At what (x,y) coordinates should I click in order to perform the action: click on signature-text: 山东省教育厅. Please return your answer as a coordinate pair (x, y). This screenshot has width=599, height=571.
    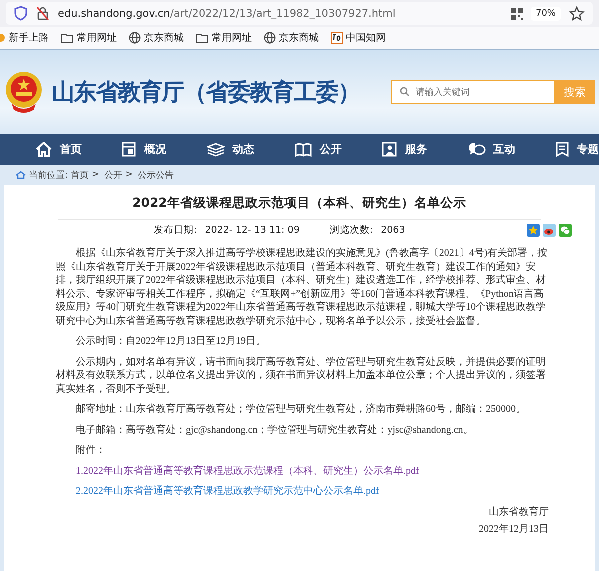
    Looking at the image, I should click on (518, 512).